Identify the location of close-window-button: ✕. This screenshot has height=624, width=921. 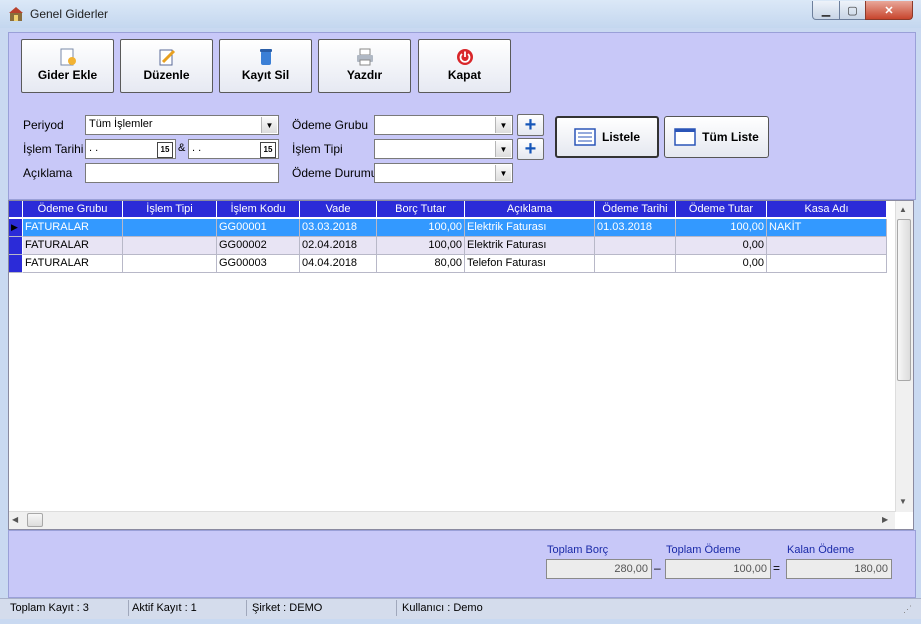
(889, 10).